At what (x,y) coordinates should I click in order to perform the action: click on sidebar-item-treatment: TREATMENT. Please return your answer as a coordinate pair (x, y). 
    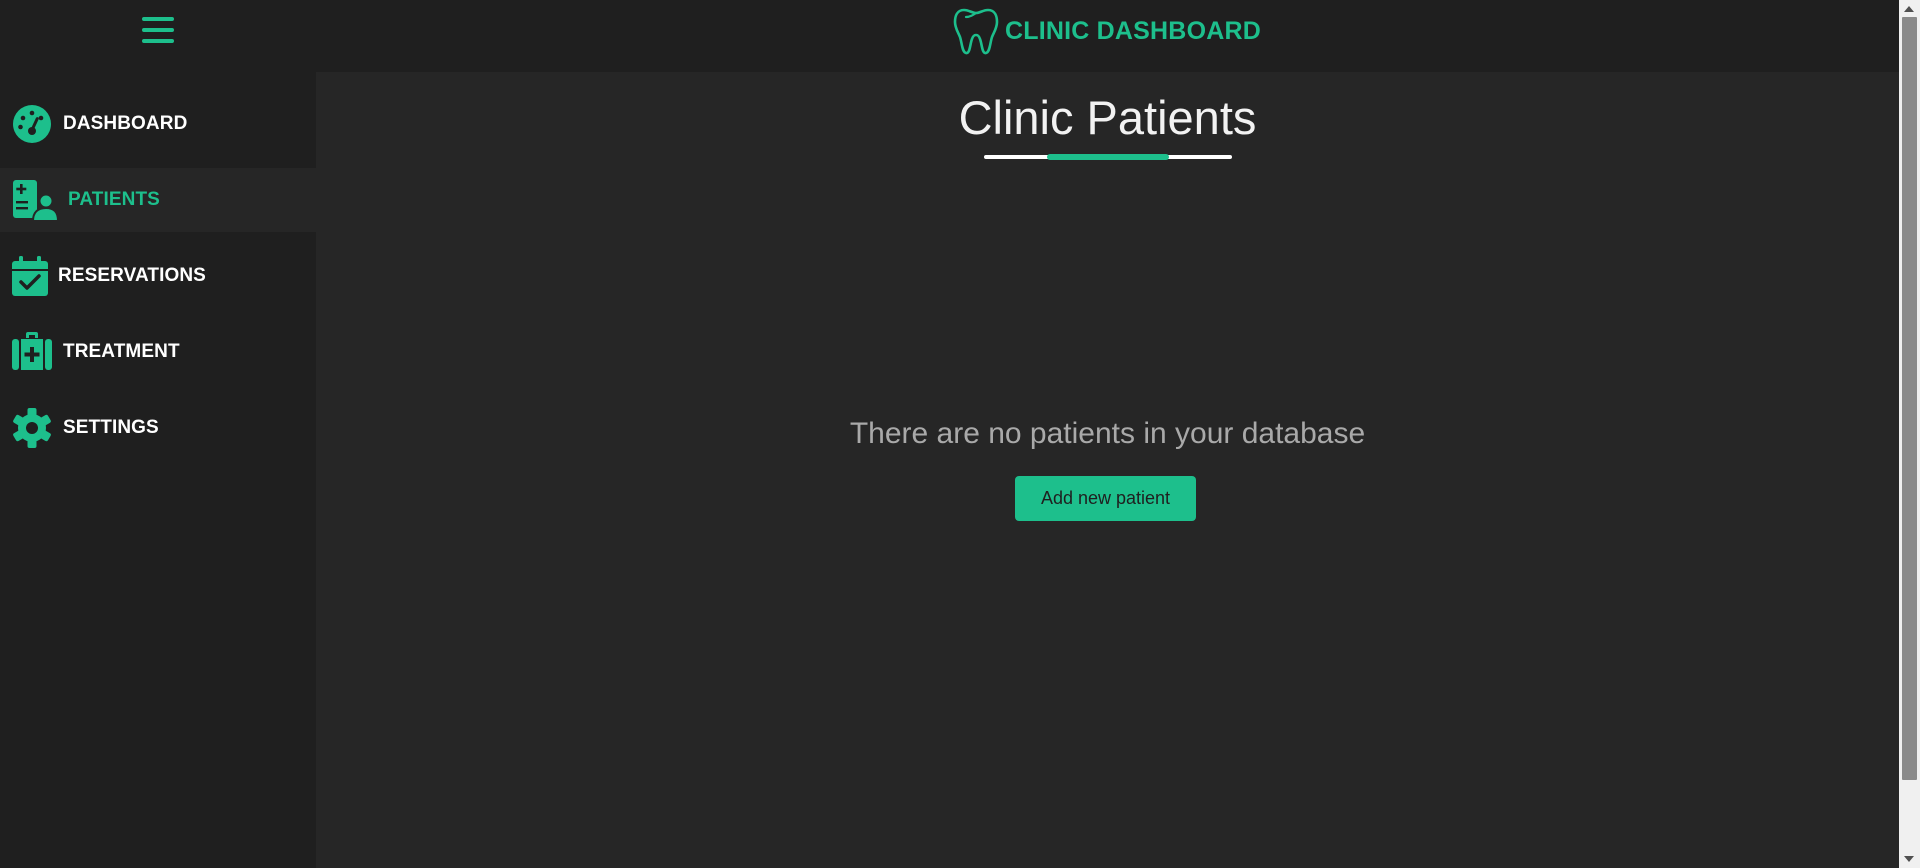
    Looking at the image, I should click on (158, 352).